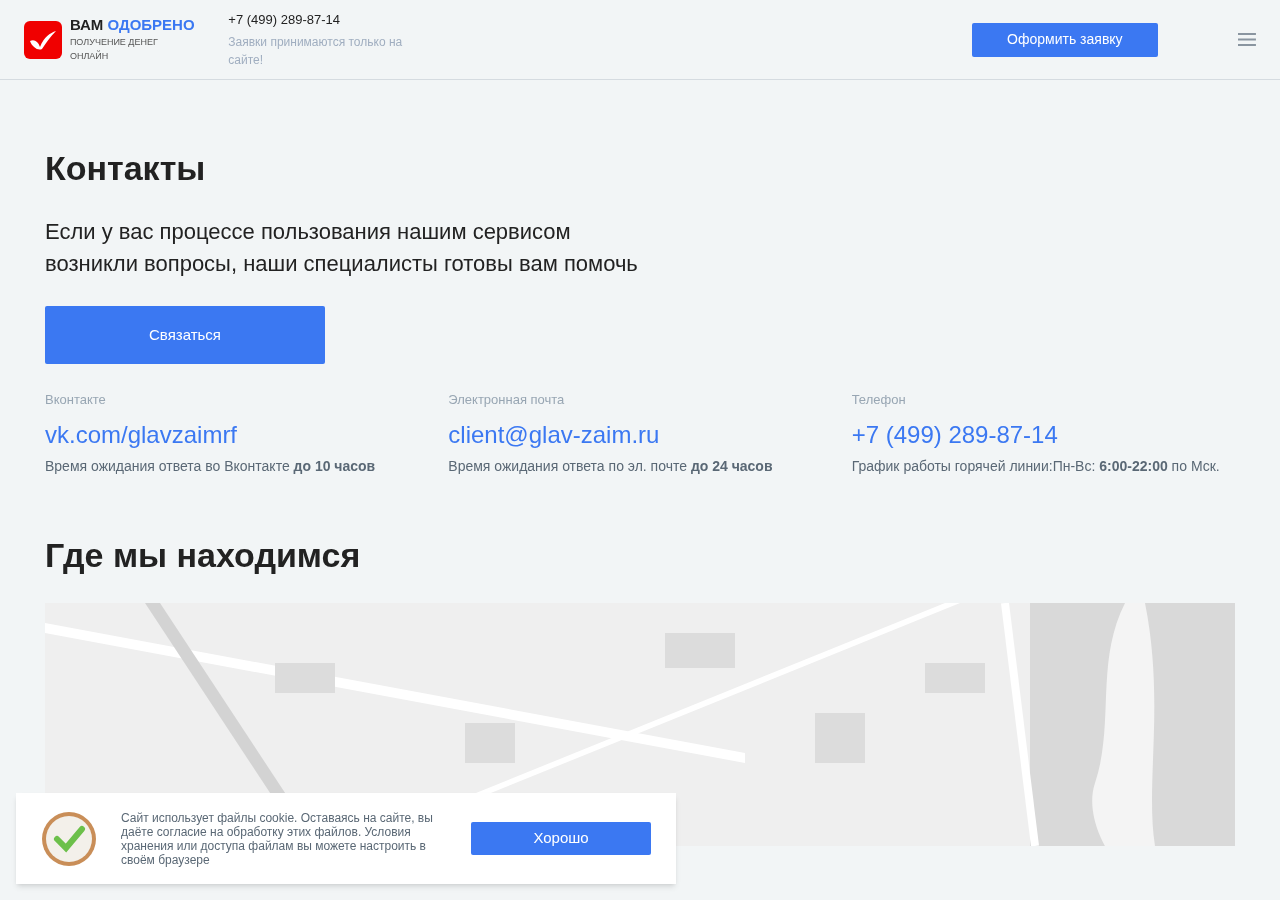 This screenshot has width=1280, height=900. Describe the element at coordinates (611, 466) in the screenshot. I see `contact-info: Время ожидания ответа по эл. почте до 24 часов` at that location.